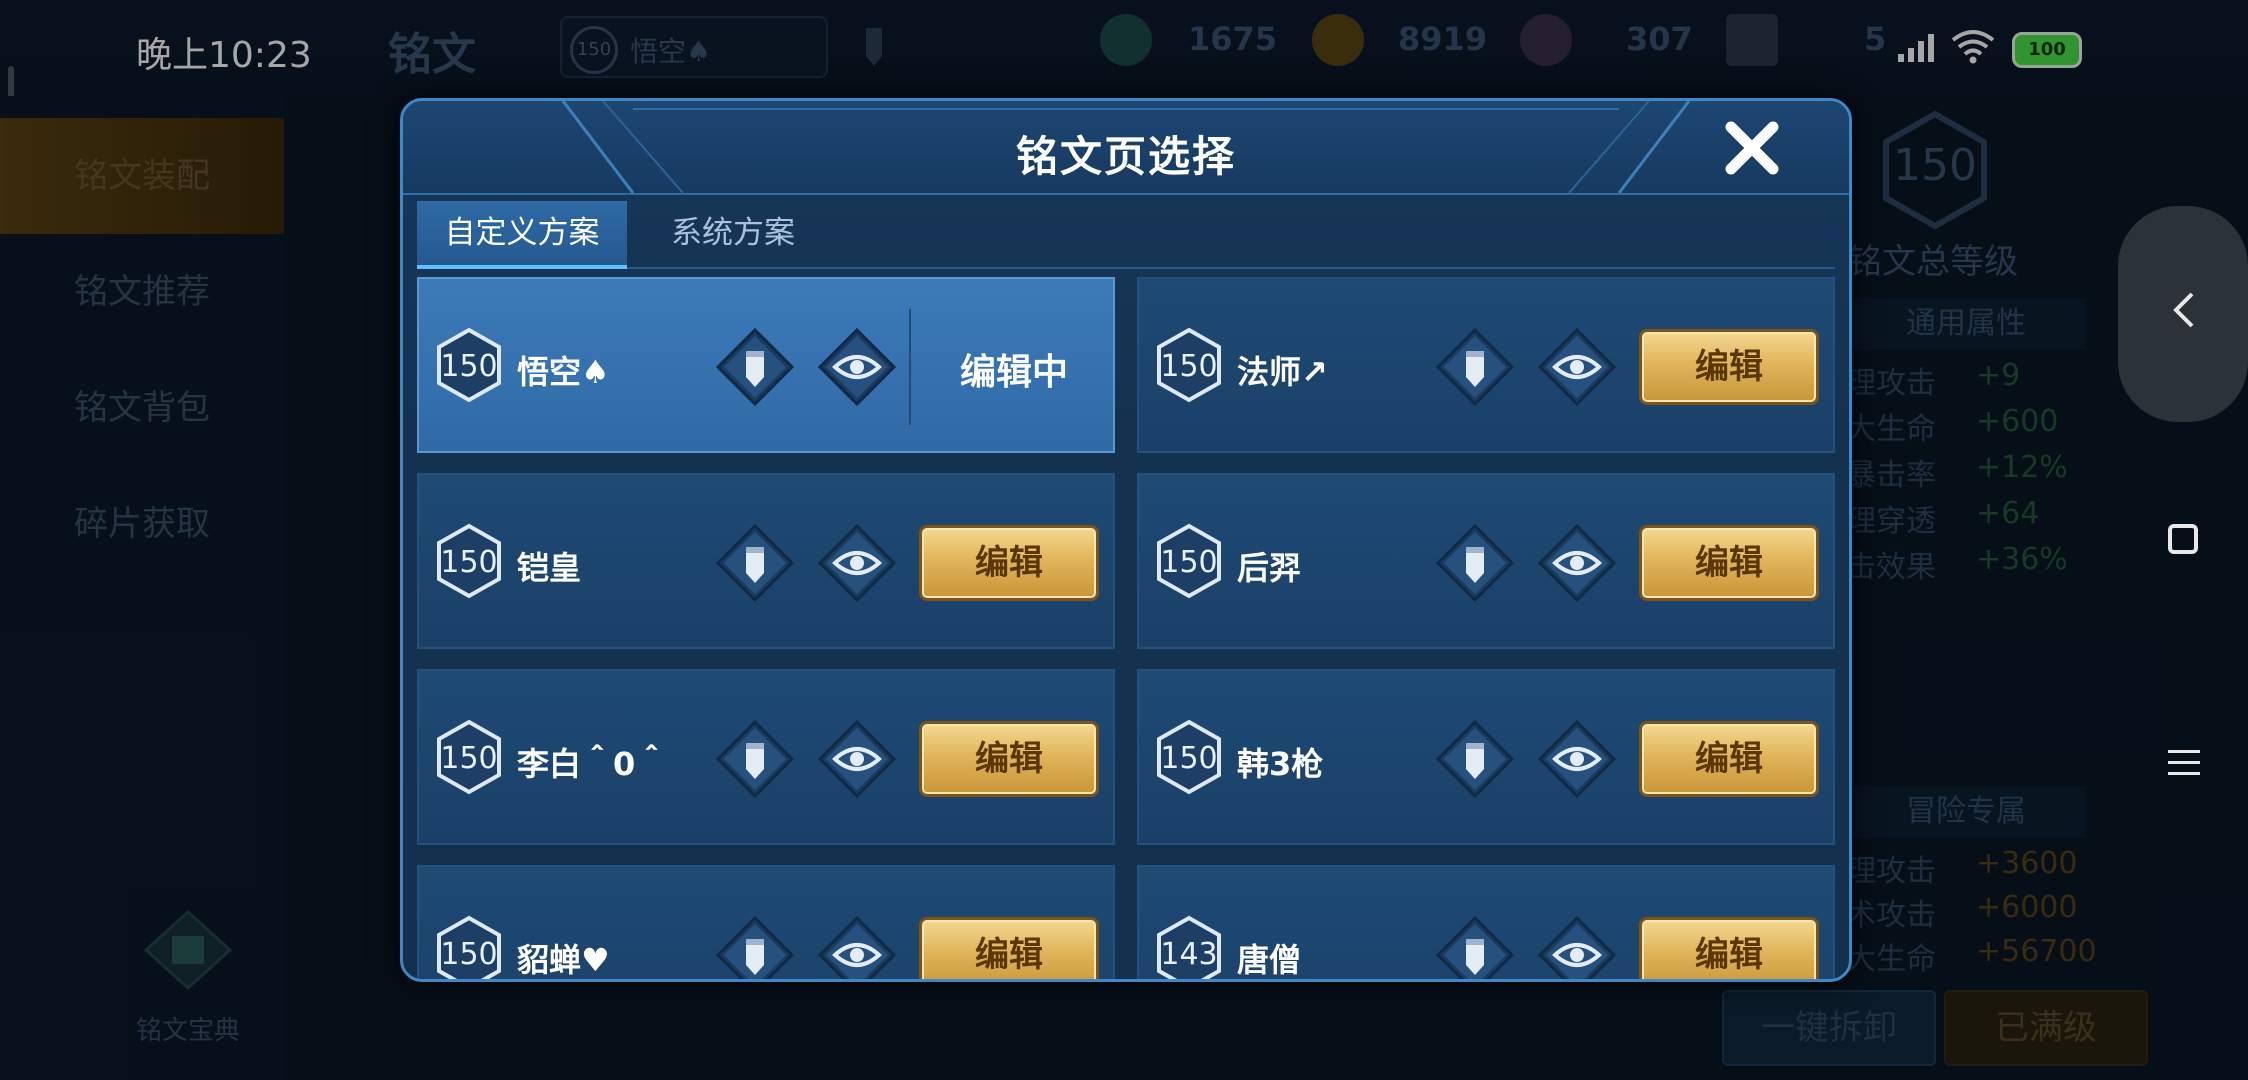 Image resolution: width=2248 pixels, height=1080 pixels. I want to click on close-icon, so click(1752, 148).